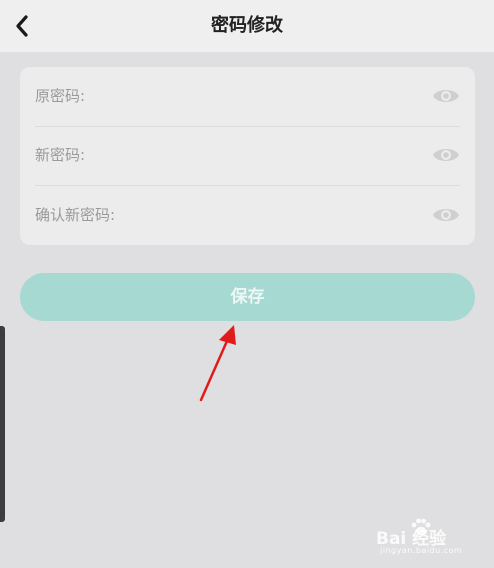  Describe the element at coordinates (421, 527) in the screenshot. I see `paw-icon` at that location.